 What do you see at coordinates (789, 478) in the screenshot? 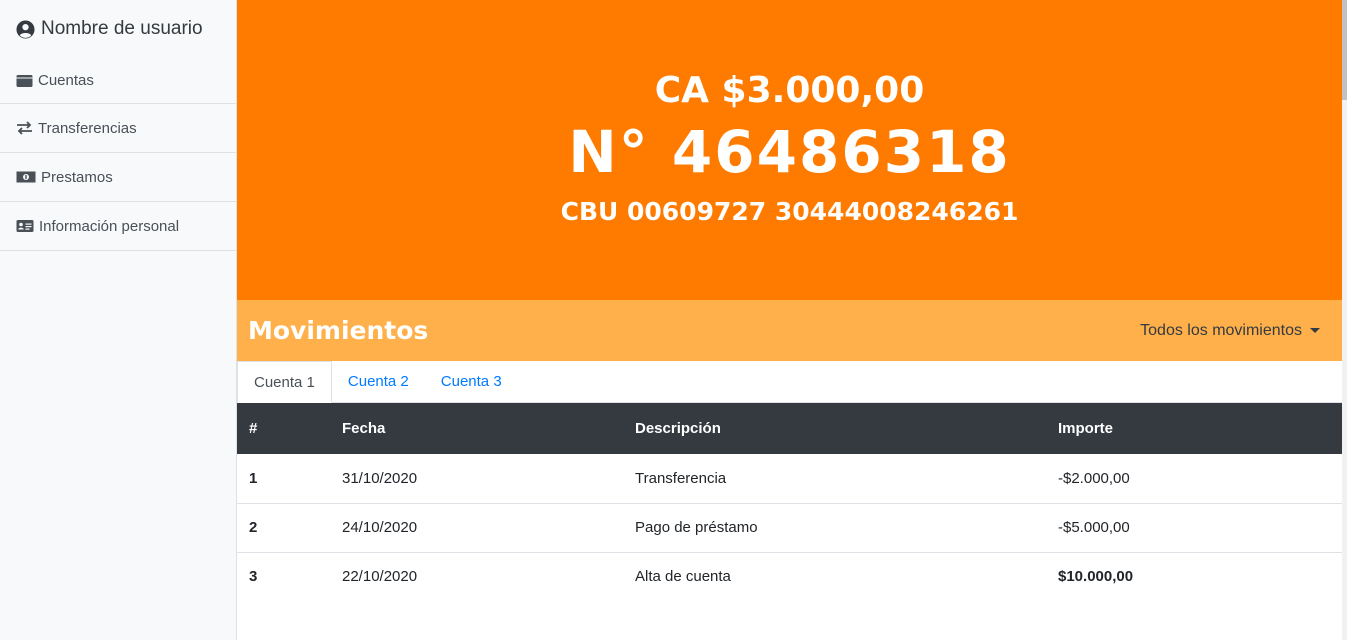
I see `table-row: 1 31/10/2020 Transferencia -$2.000,00` at bounding box center [789, 478].